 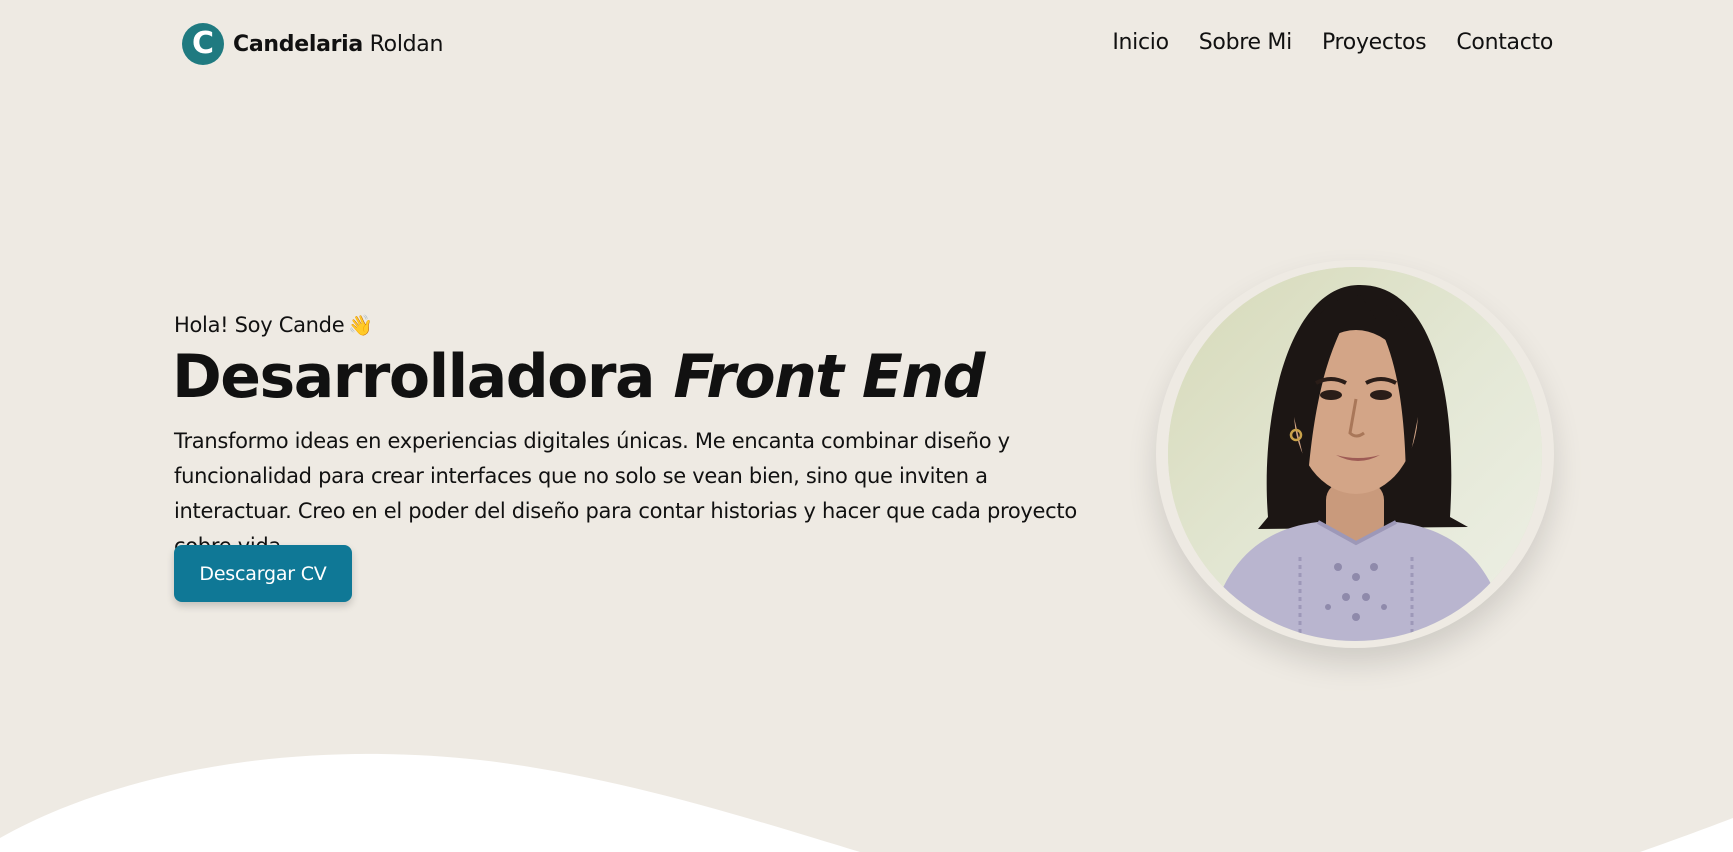 I want to click on headline-plain: Desarrolladora, so click(x=413, y=377).